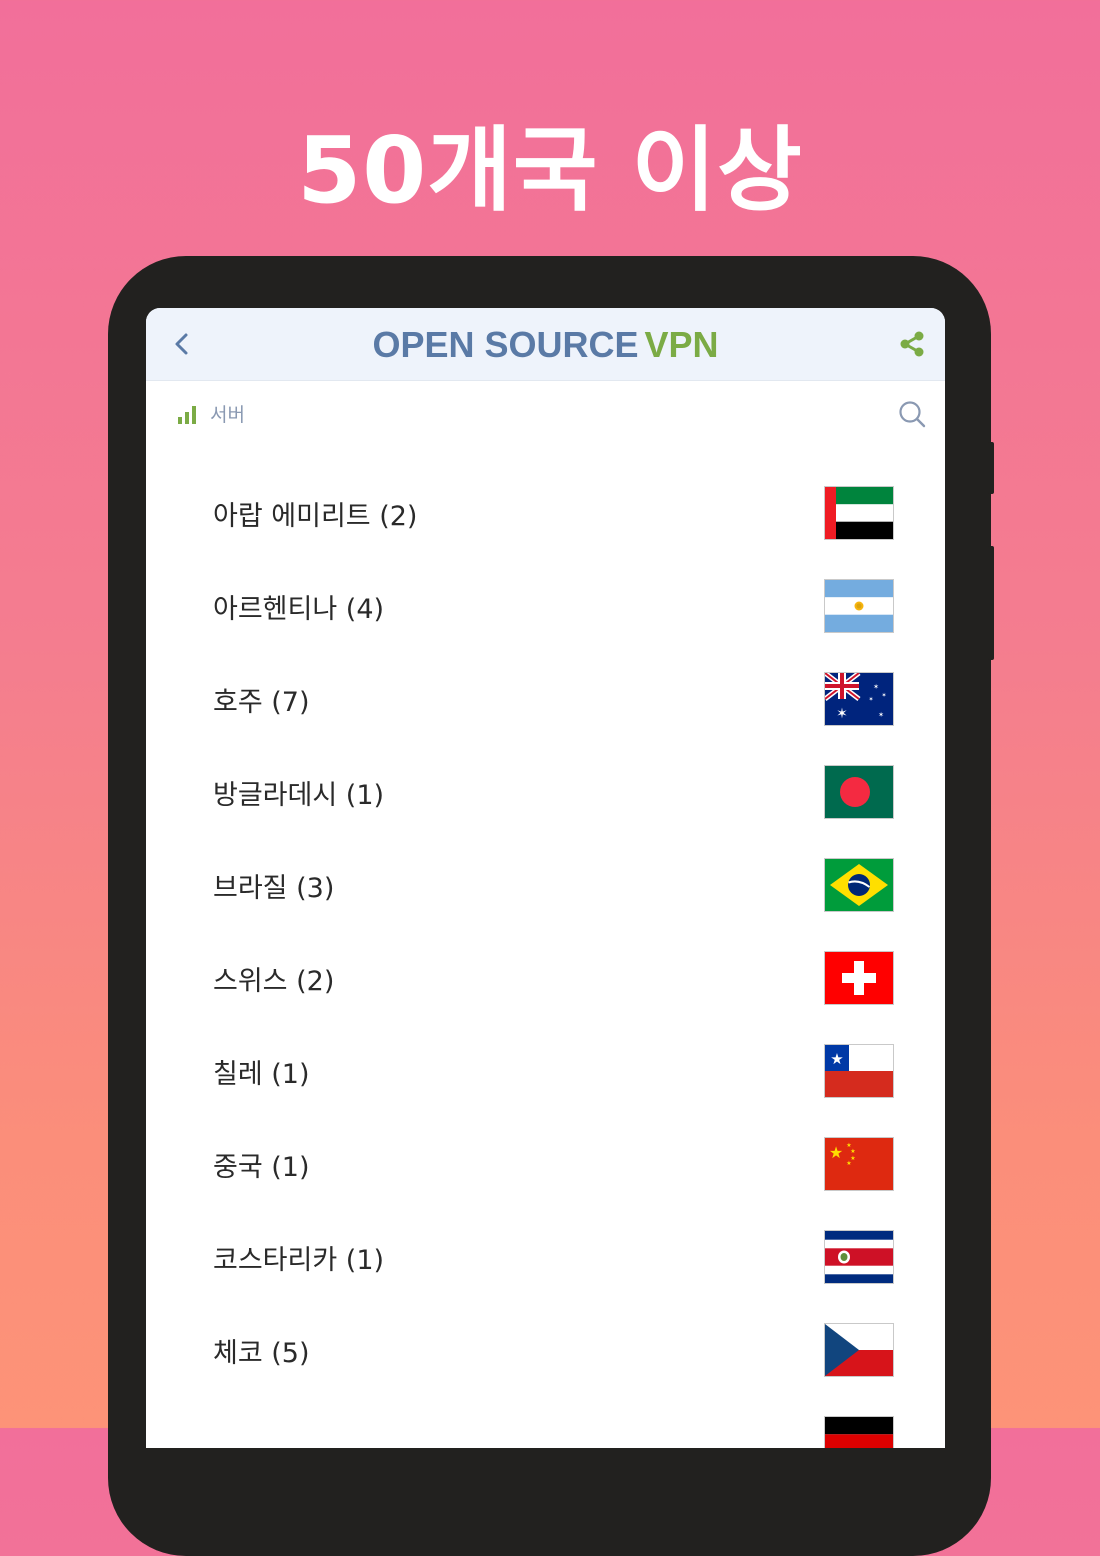 This screenshot has width=1100, height=1556. What do you see at coordinates (550, 170) in the screenshot?
I see `promo-headline: 50개국 이상` at bounding box center [550, 170].